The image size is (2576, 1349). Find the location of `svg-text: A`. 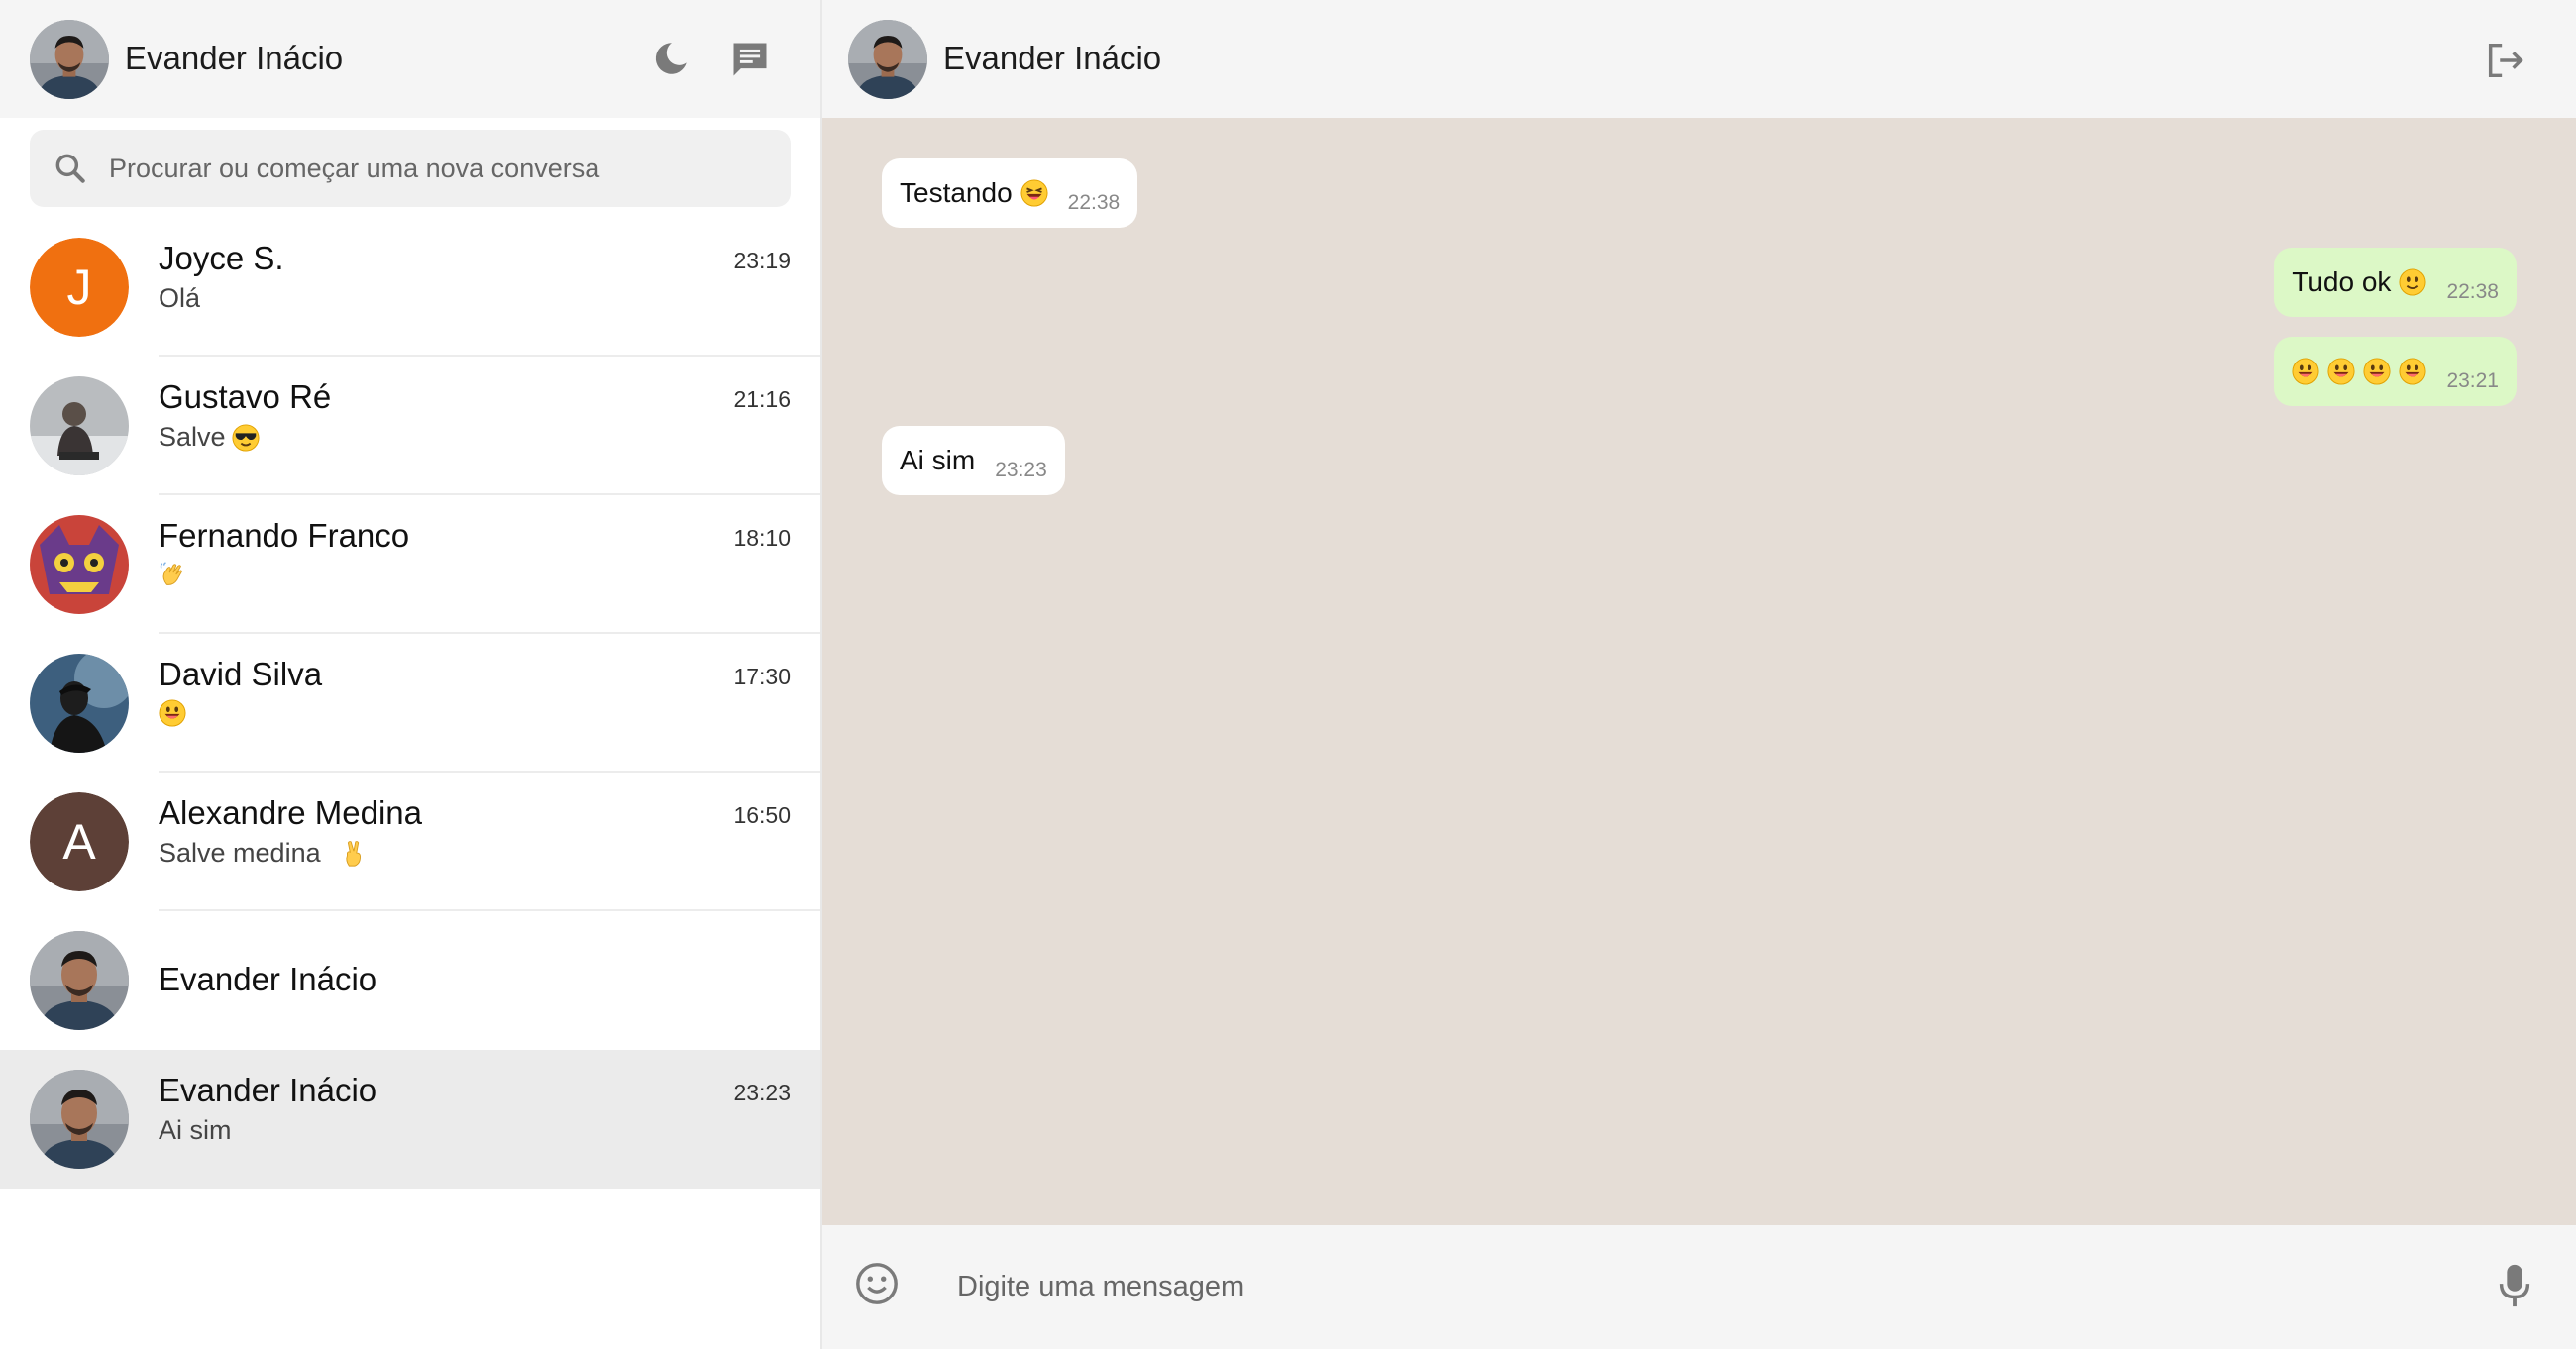

svg-text: A is located at coordinates (79, 842).